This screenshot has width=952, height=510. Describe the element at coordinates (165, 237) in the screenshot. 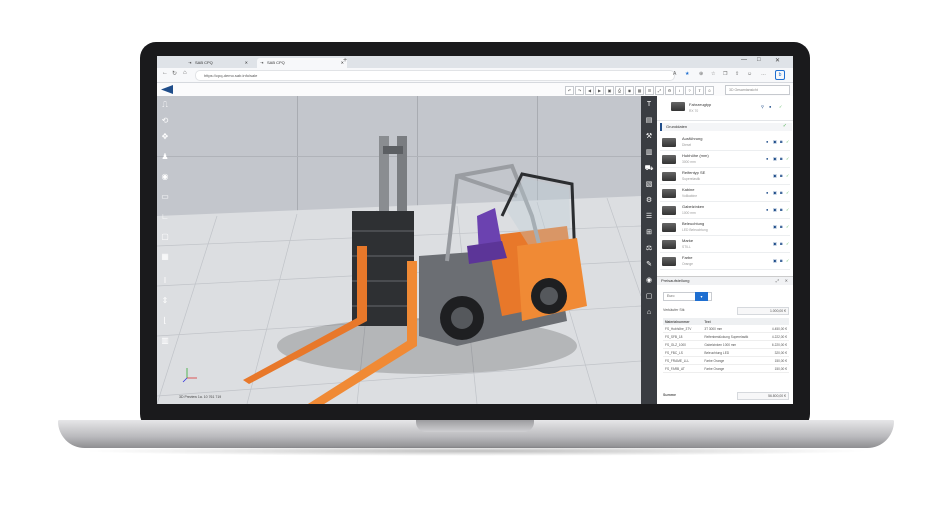

I see `frame-tool-icon: ▢` at that location.